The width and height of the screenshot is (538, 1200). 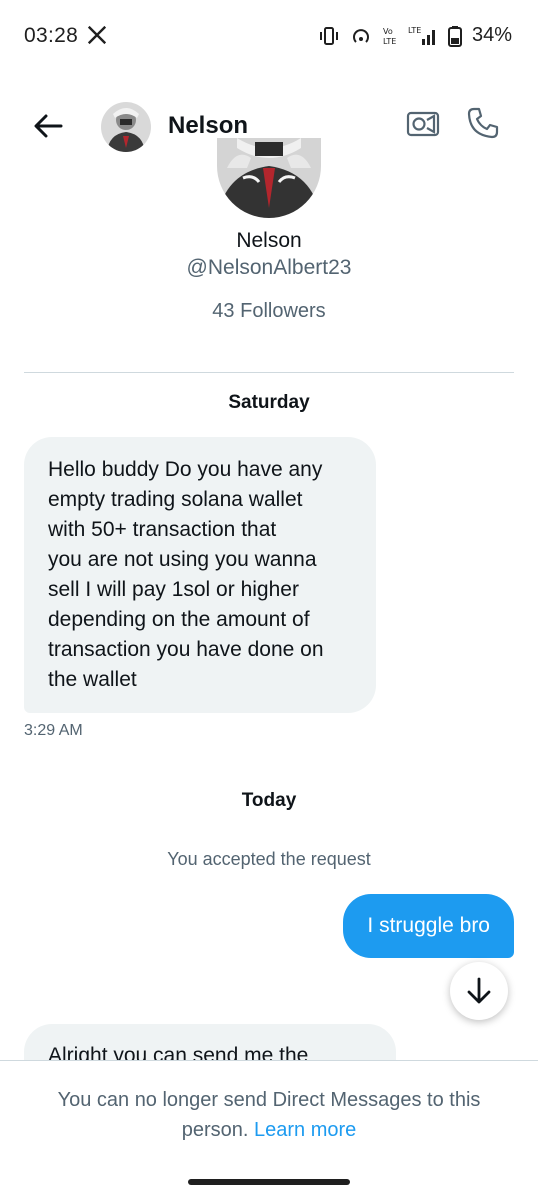 I want to click on message-line: with 50+ transaction that, so click(x=162, y=529).